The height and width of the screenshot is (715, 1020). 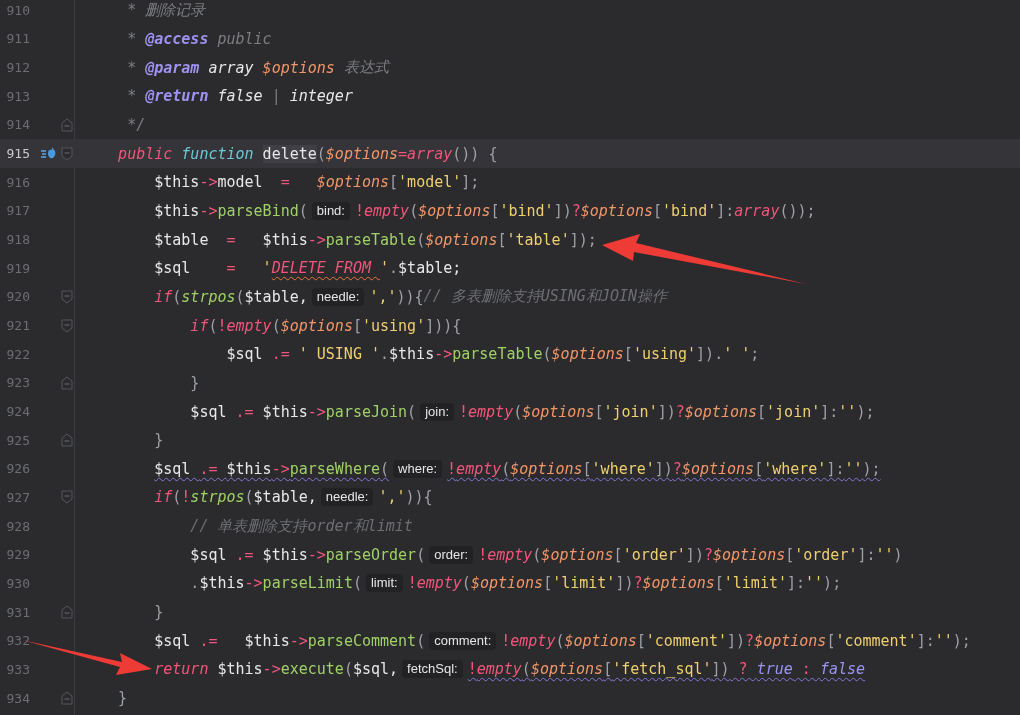 I want to click on string-literal: 'join', so click(x=793, y=411).